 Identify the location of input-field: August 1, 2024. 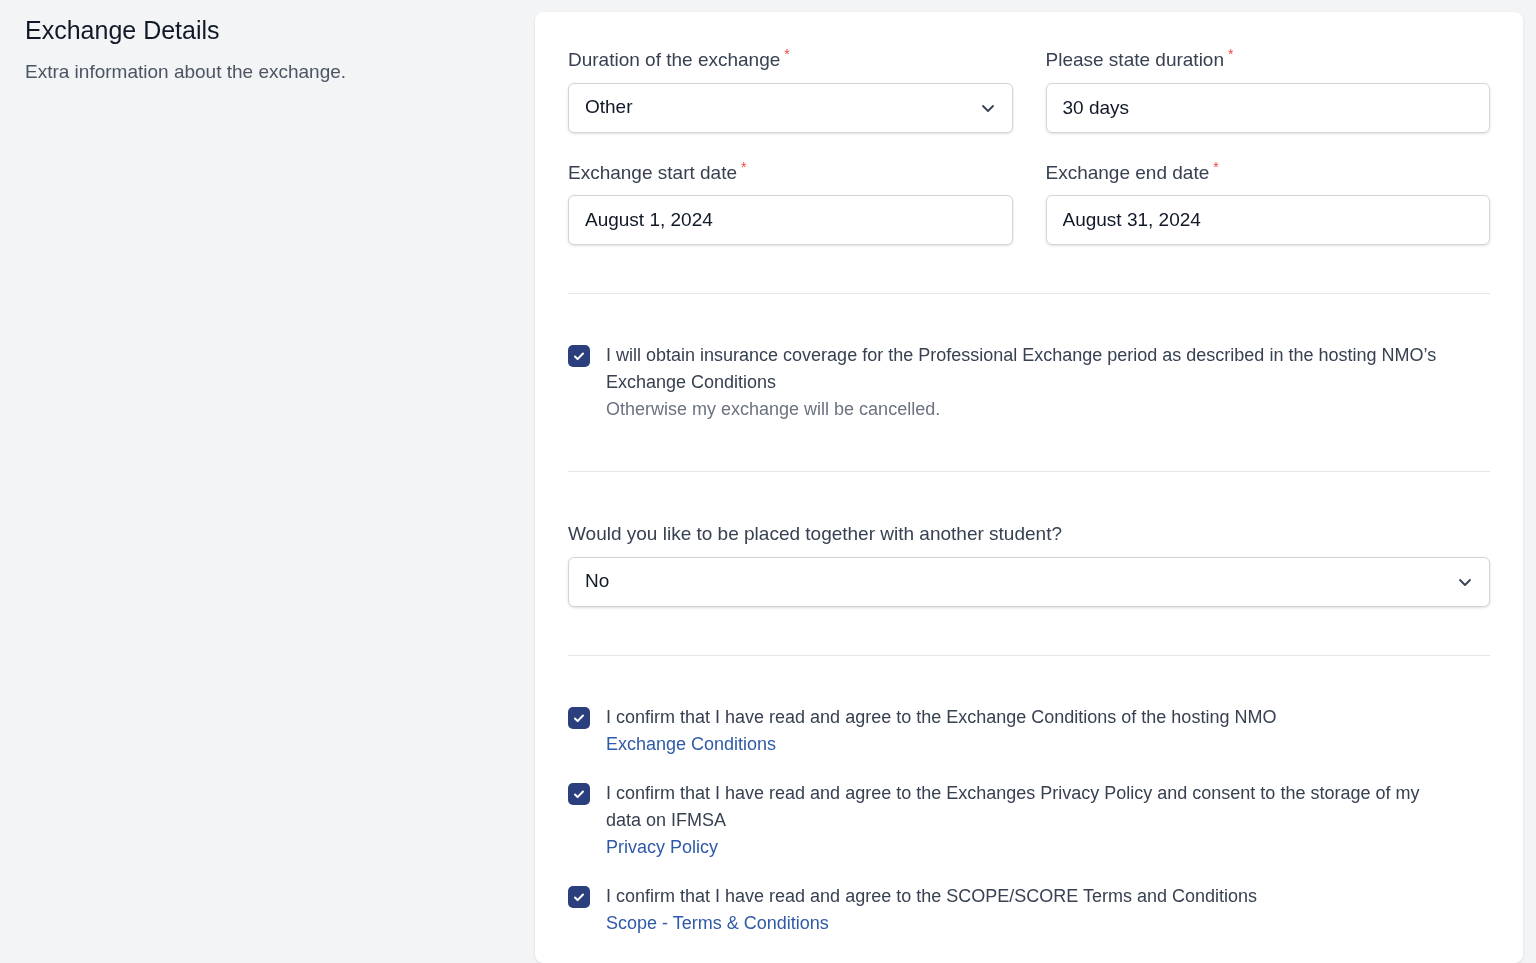
(790, 220).